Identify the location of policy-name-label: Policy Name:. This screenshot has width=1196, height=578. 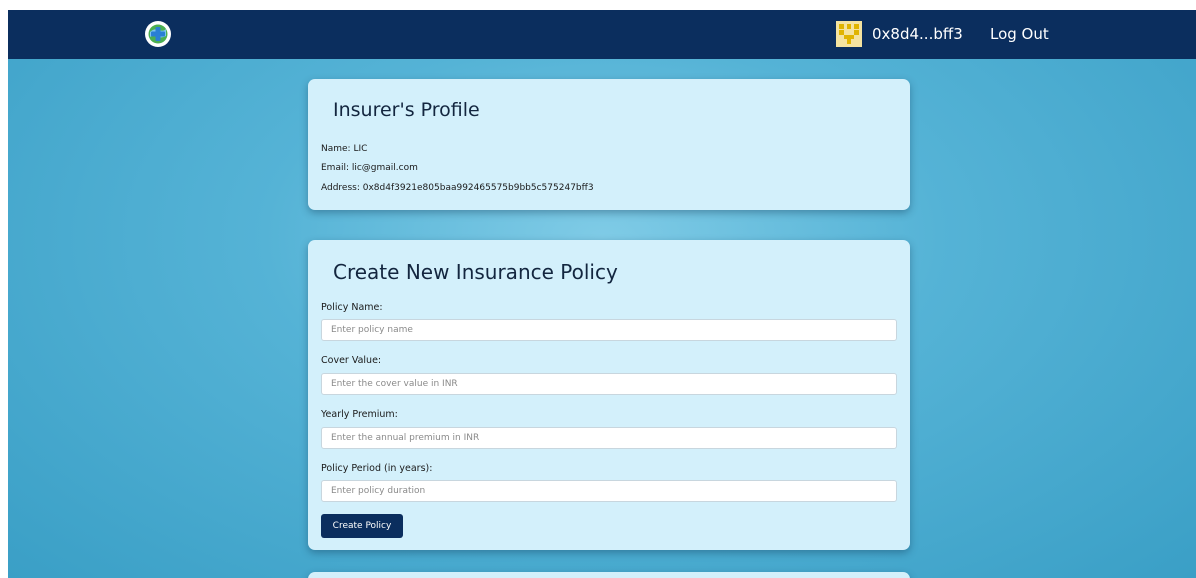
(352, 307).